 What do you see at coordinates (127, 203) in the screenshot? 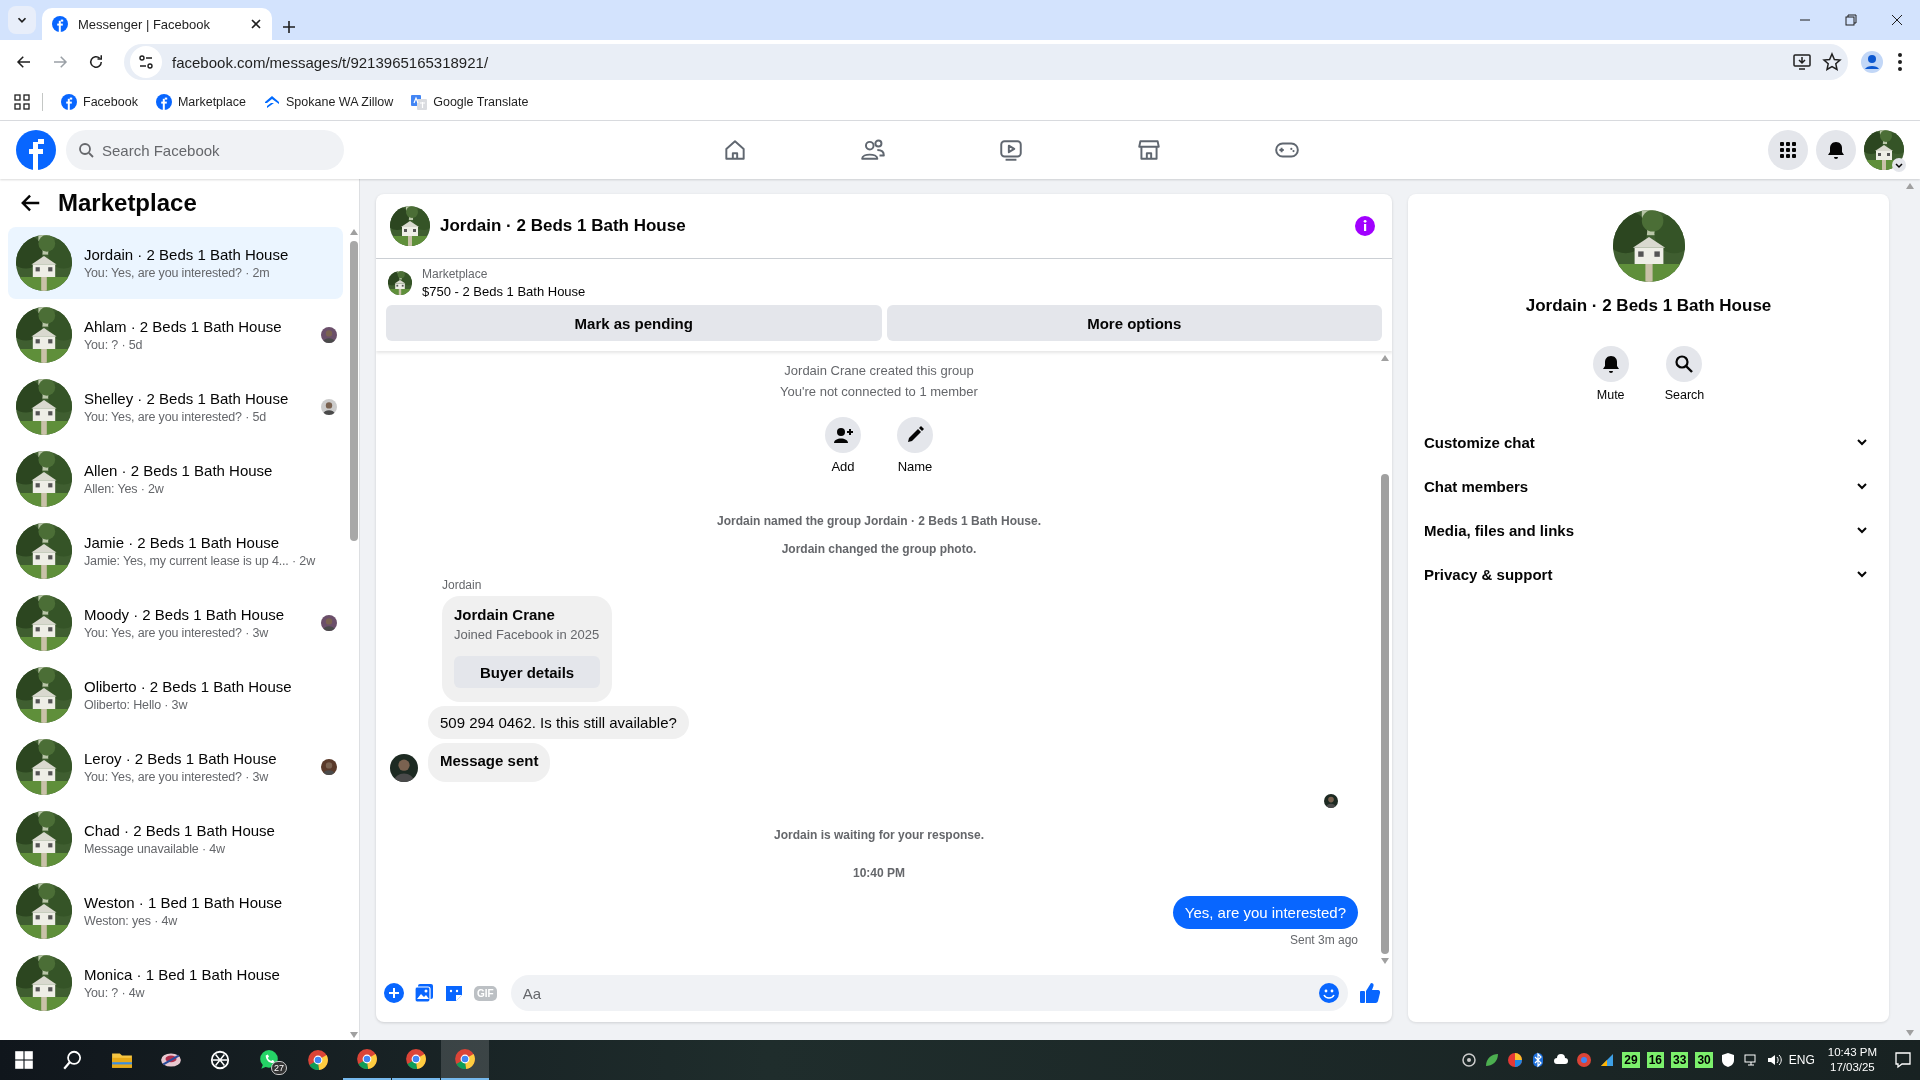
I see `sidebar-title: Marketplace` at bounding box center [127, 203].